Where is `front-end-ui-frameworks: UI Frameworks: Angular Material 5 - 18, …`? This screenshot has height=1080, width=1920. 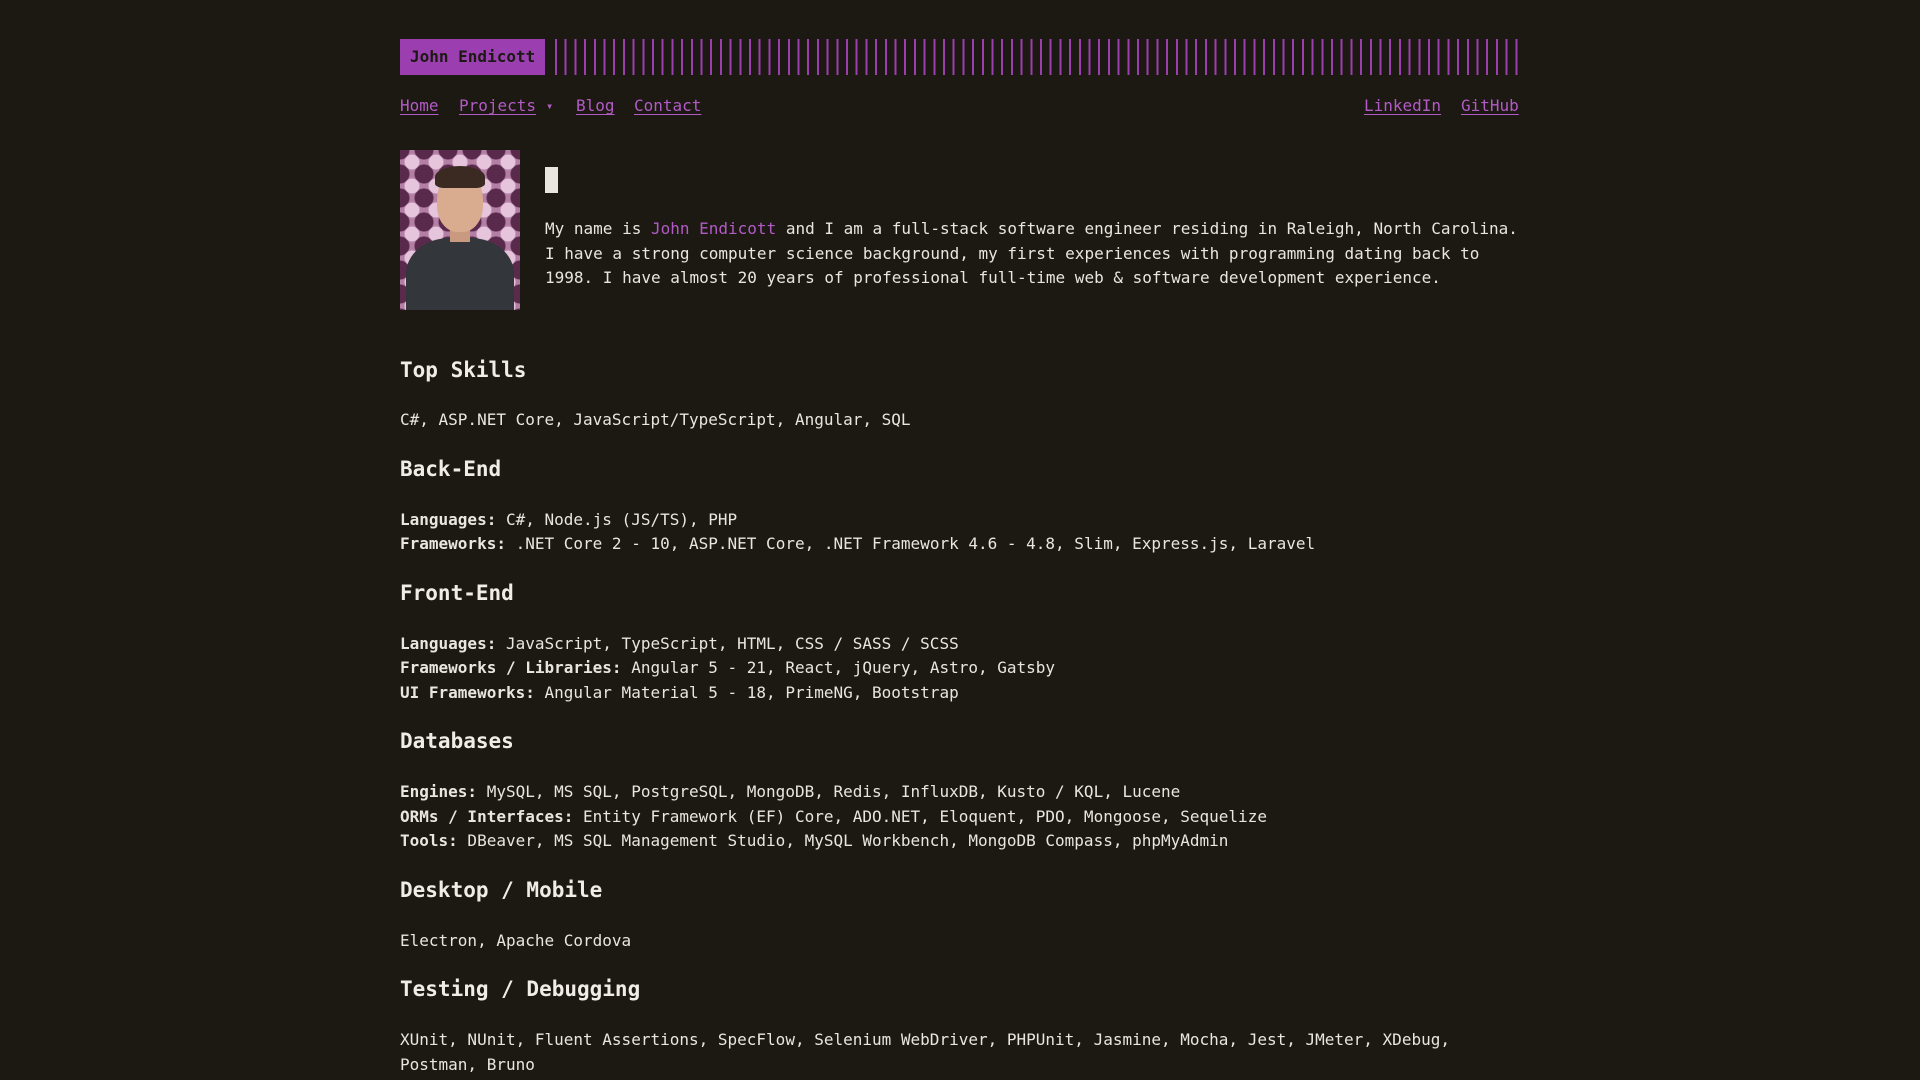 front-end-ui-frameworks: UI Frameworks: Angular Material 5 - 18, … is located at coordinates (679, 693).